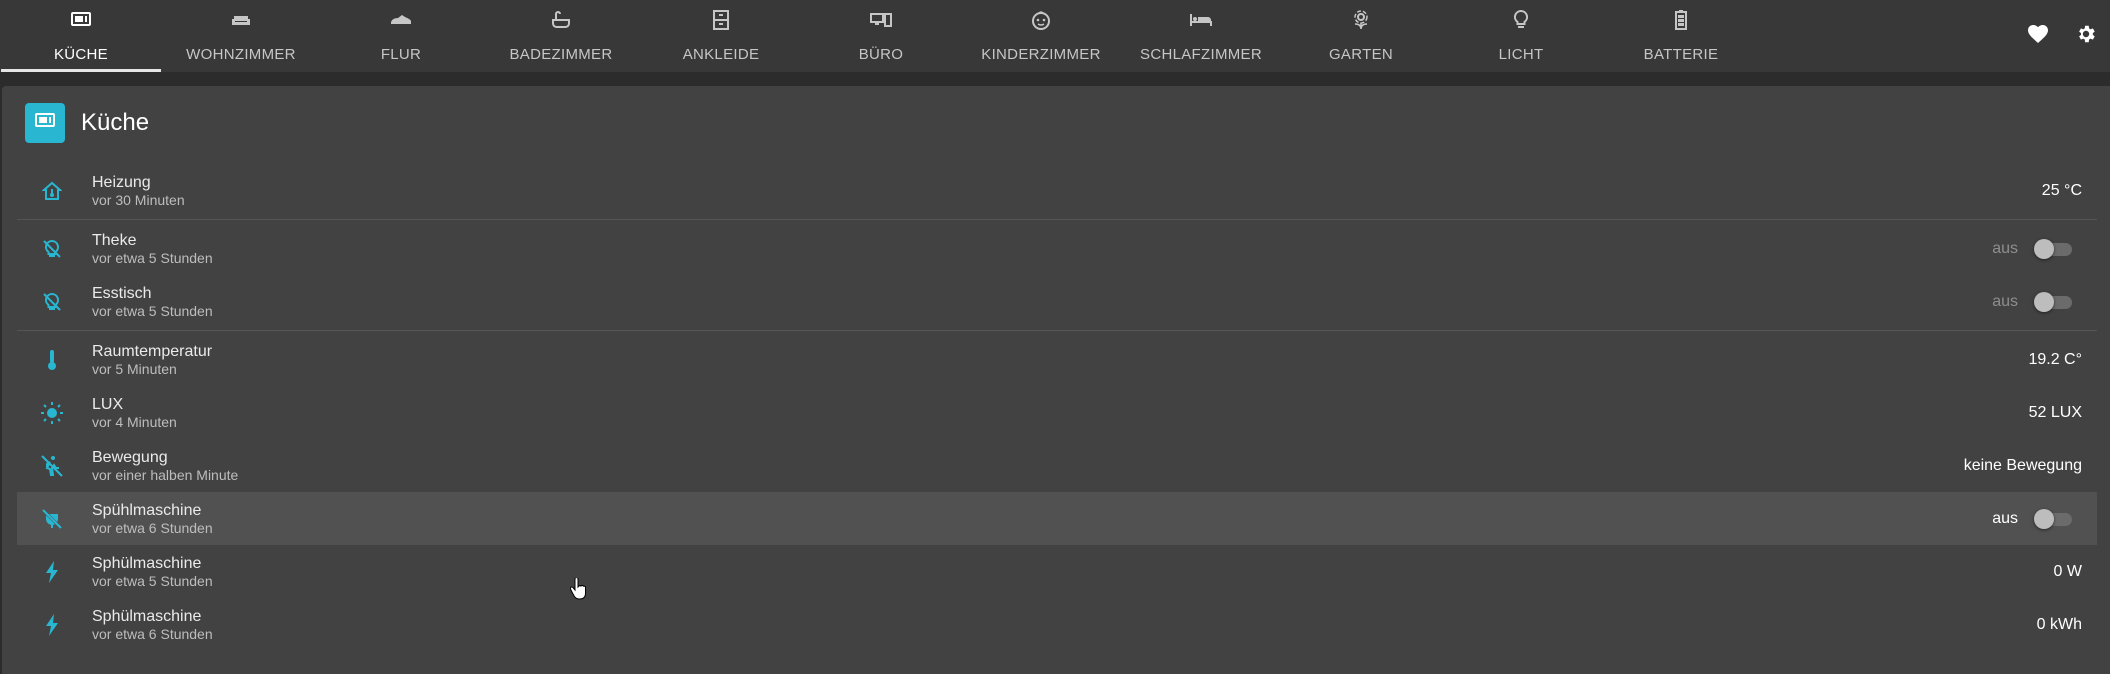 This screenshot has height=674, width=2110. Describe the element at coordinates (1201, 36) in the screenshot. I see `tab-schlafzimmer: SCHLAFZIMMER` at that location.